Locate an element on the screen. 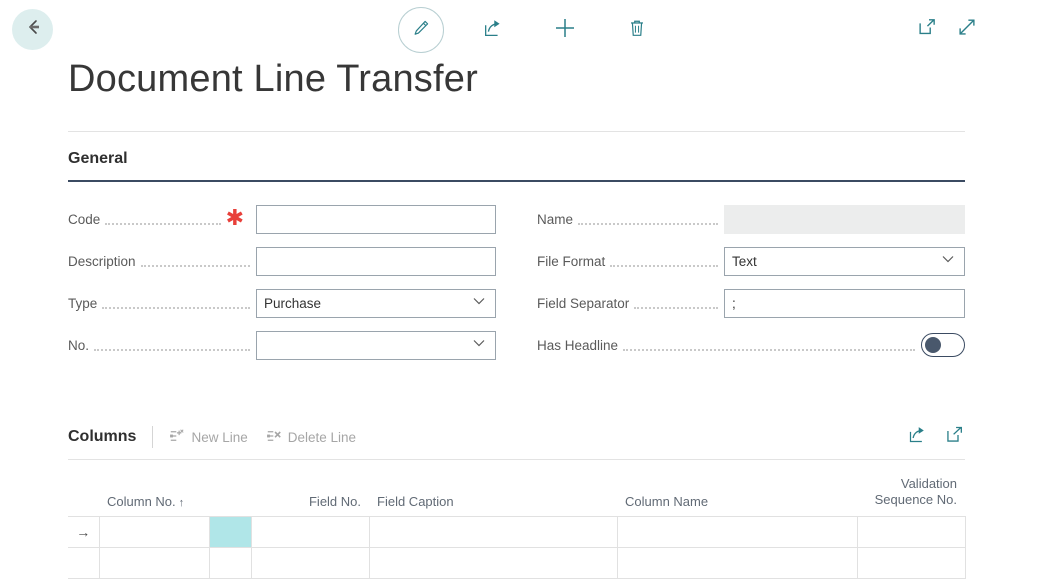 Image resolution: width=1042 pixels, height=586 pixels. field-no: No. is located at coordinates (282, 345).